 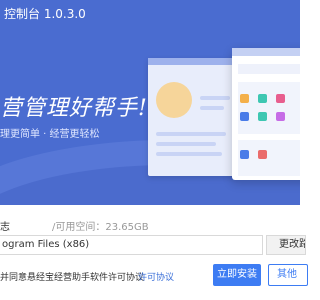 I want to click on illustration-front-window, so click(x=266, y=114).